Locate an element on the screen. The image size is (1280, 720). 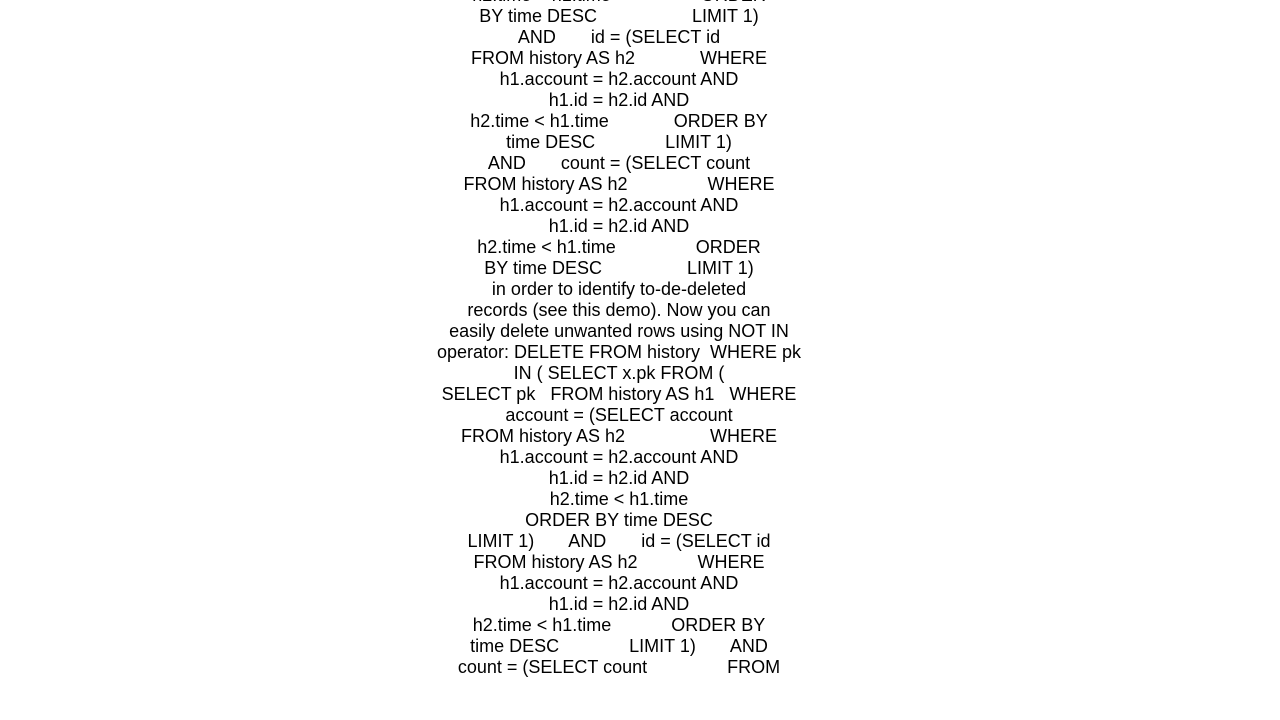
text-line: count = (SELECT count FROM is located at coordinates (619, 667).